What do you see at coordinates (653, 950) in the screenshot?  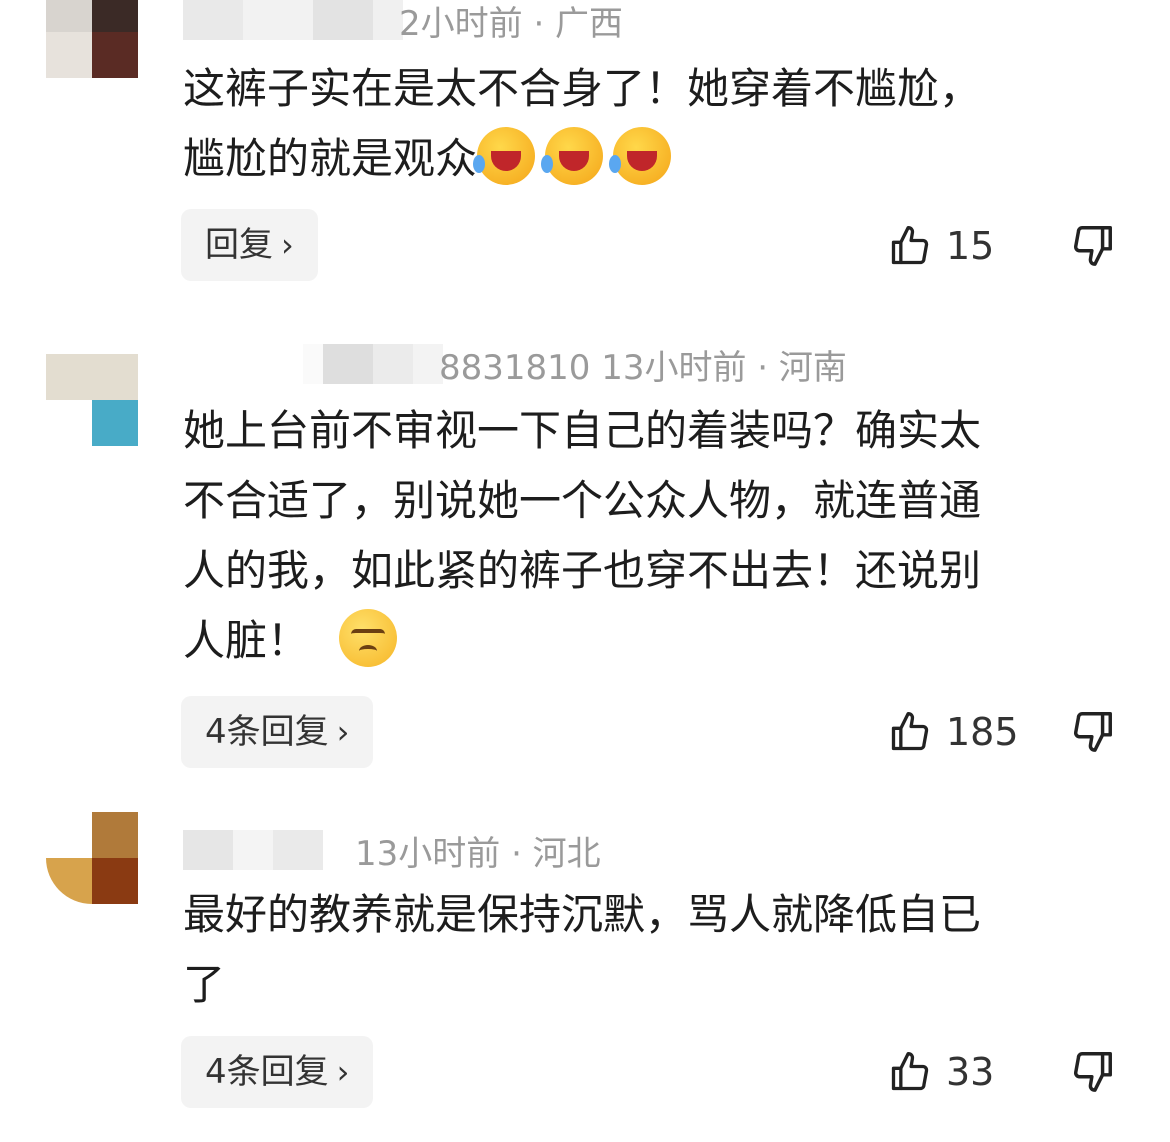 I see `comment-body: 最好的教养就是保持沉默，骂人就降低自已 了` at bounding box center [653, 950].